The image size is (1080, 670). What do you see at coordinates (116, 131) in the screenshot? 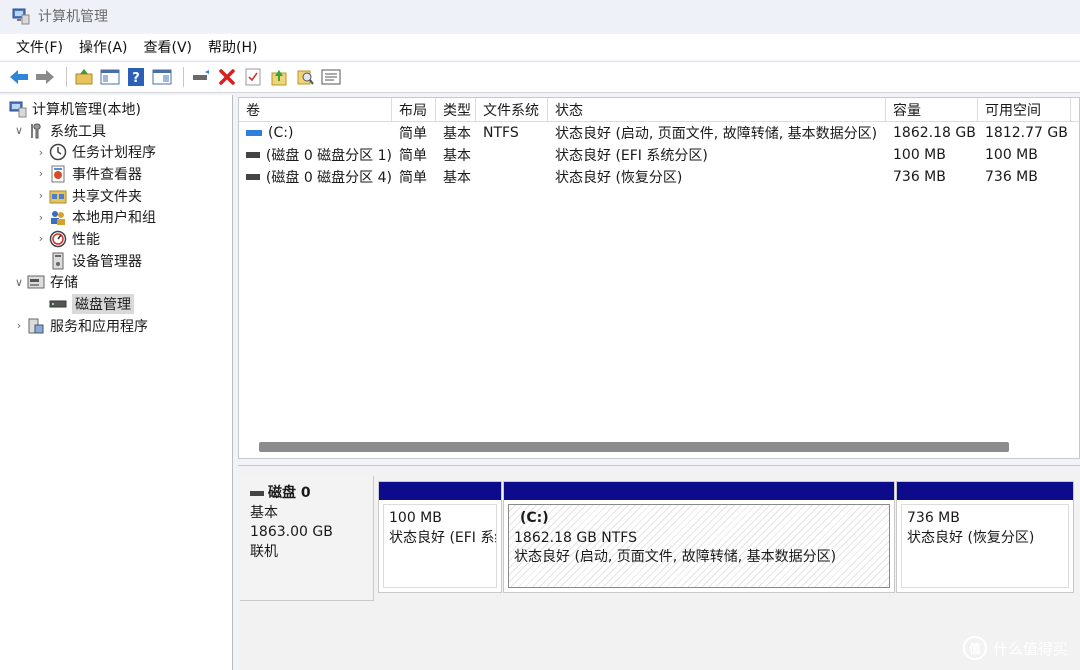
I see `tree-item-system-tools: ∨ 系统工具` at bounding box center [116, 131].